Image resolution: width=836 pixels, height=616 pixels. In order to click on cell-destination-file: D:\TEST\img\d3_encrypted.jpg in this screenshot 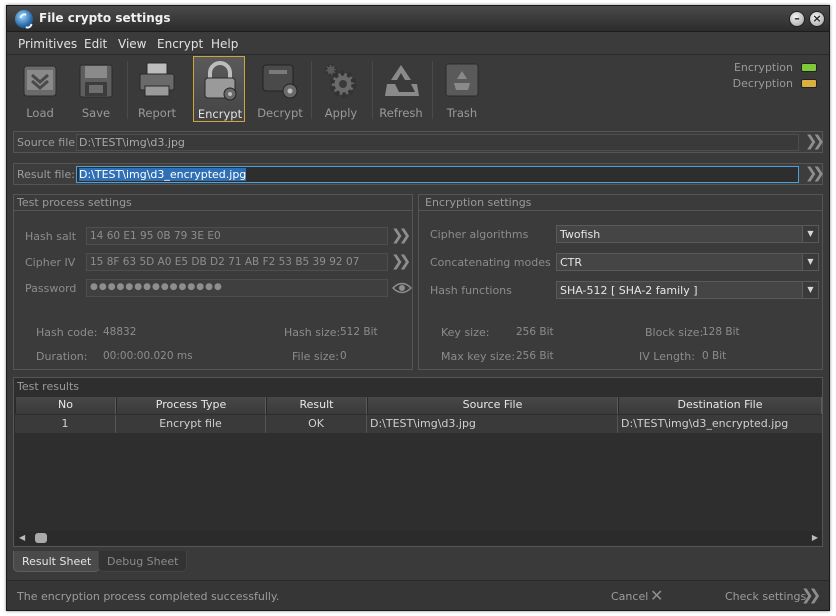, I will do `click(705, 423)`.